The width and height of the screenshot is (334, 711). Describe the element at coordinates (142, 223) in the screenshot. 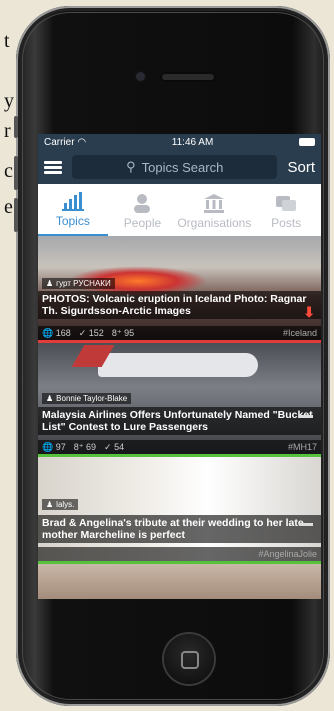

I see `tab-label: People` at that location.